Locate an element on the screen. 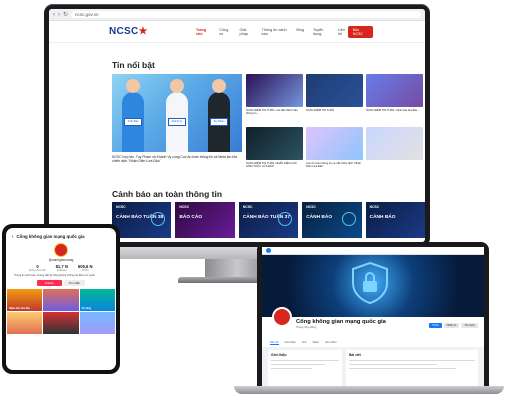 This screenshot has height=400, width=507. menu-item-alerts: Thông tin cảnh báo is located at coordinates (274, 32).